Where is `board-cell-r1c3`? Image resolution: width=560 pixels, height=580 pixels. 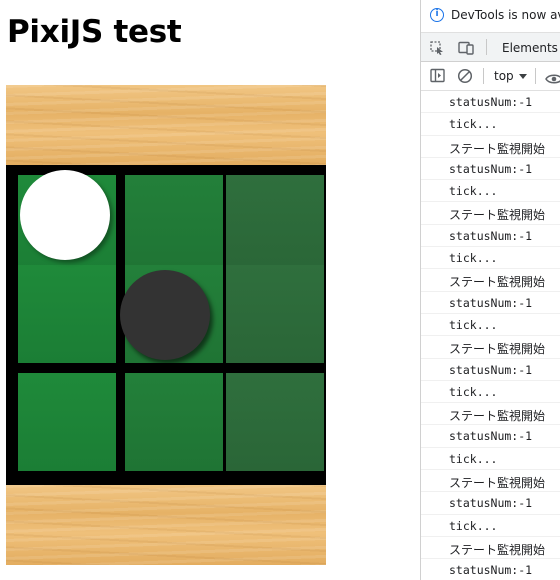 board-cell-r1c3 is located at coordinates (275, 224).